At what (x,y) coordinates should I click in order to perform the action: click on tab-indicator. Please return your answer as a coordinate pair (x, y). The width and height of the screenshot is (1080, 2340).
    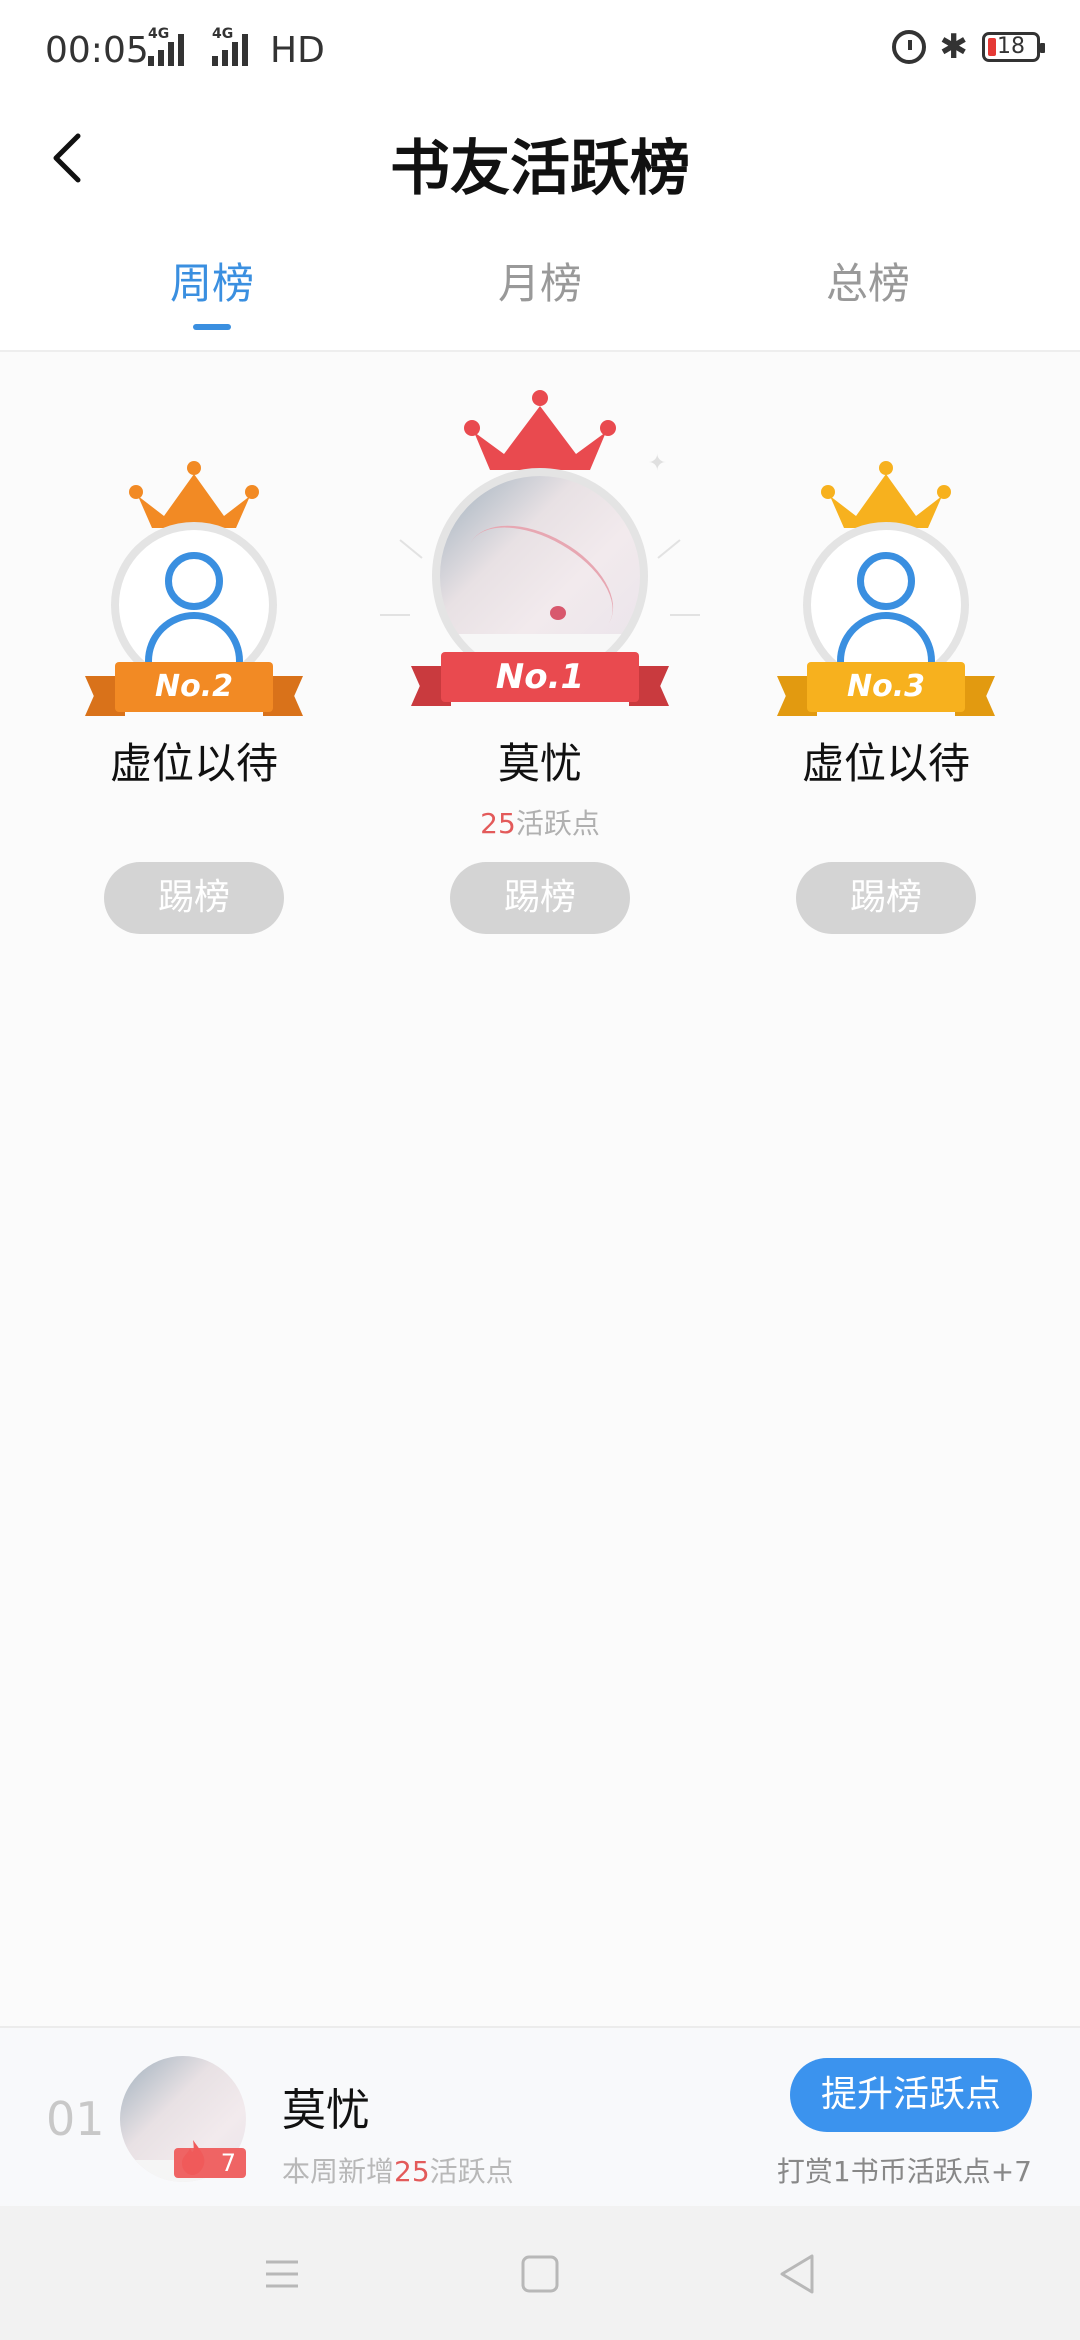
    Looking at the image, I should click on (212, 327).